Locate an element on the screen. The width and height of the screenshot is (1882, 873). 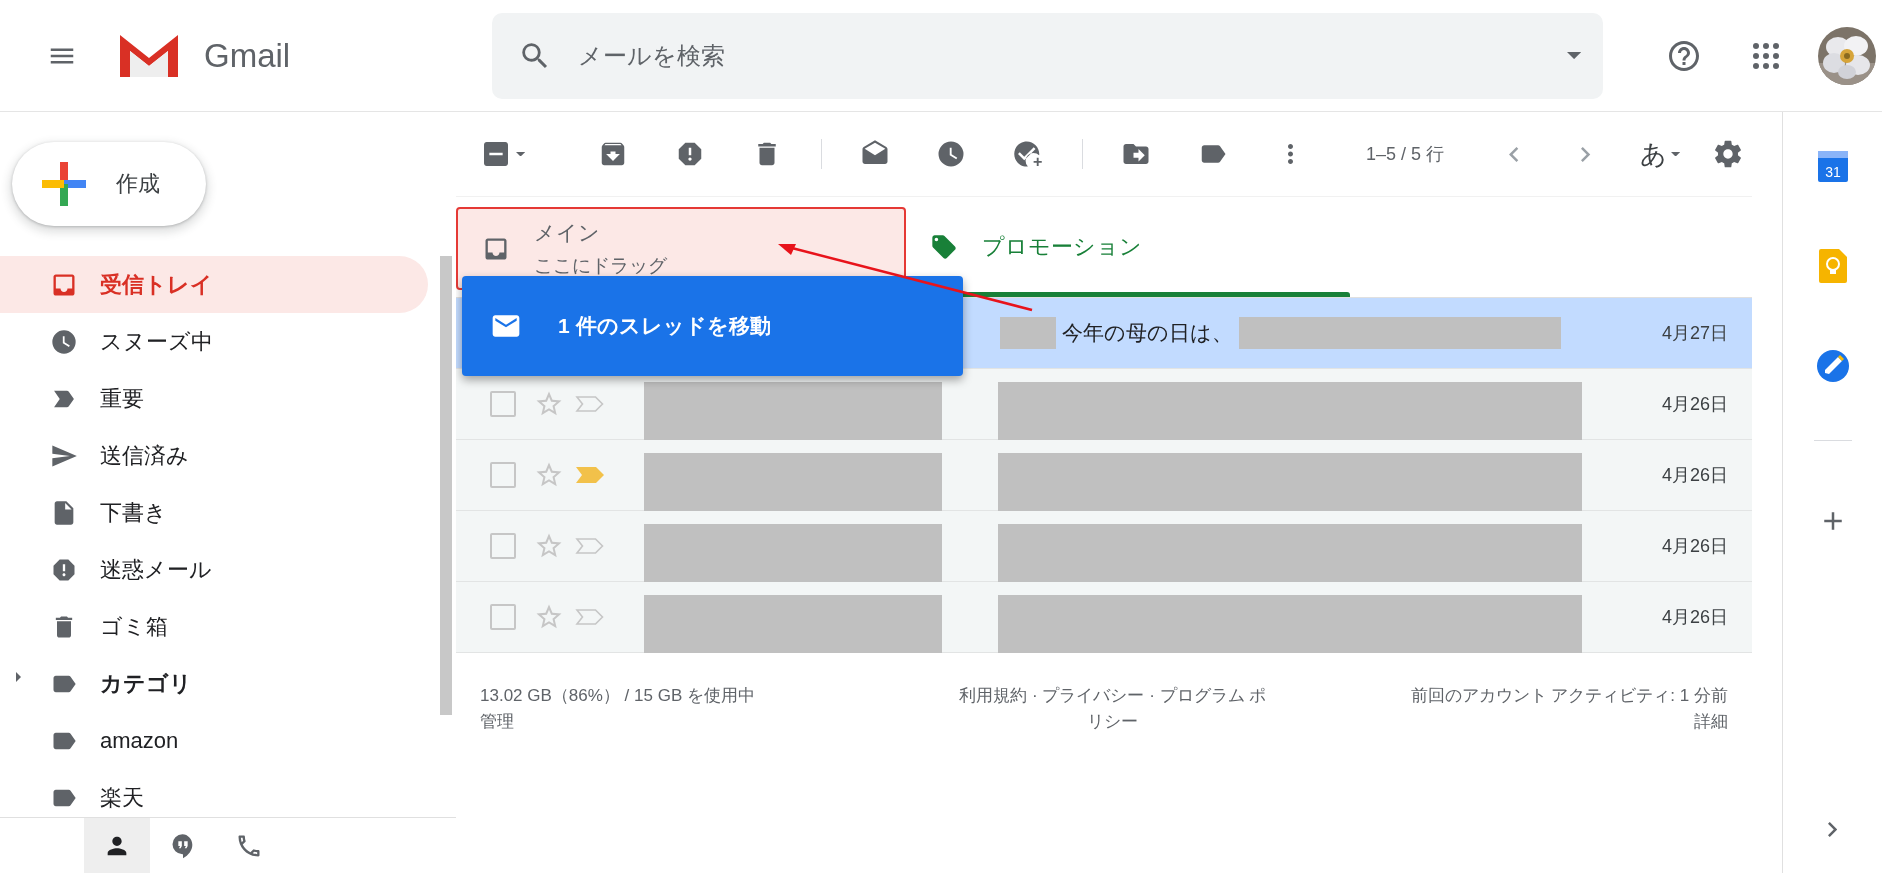
nav-item: 下書き is located at coordinates (214, 512).